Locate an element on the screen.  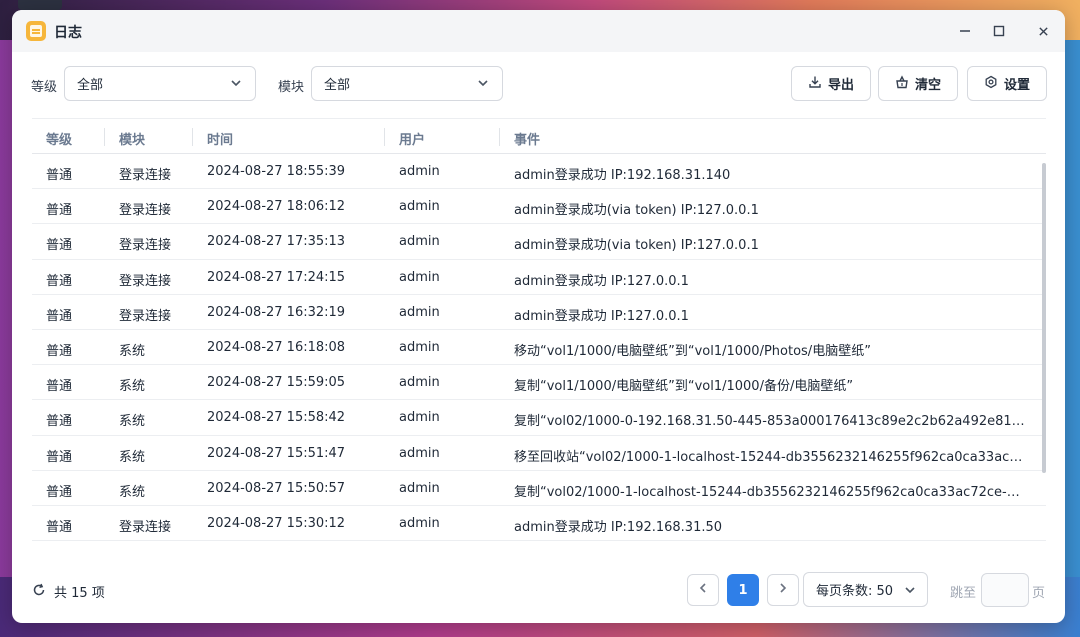
clear-label: 清空 is located at coordinates (927, 85).